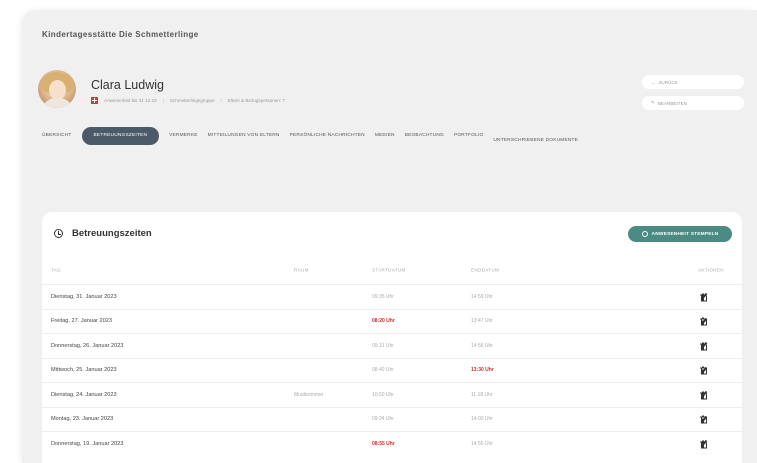  I want to click on cell-end: 13:30 Uhr, so click(482, 370).